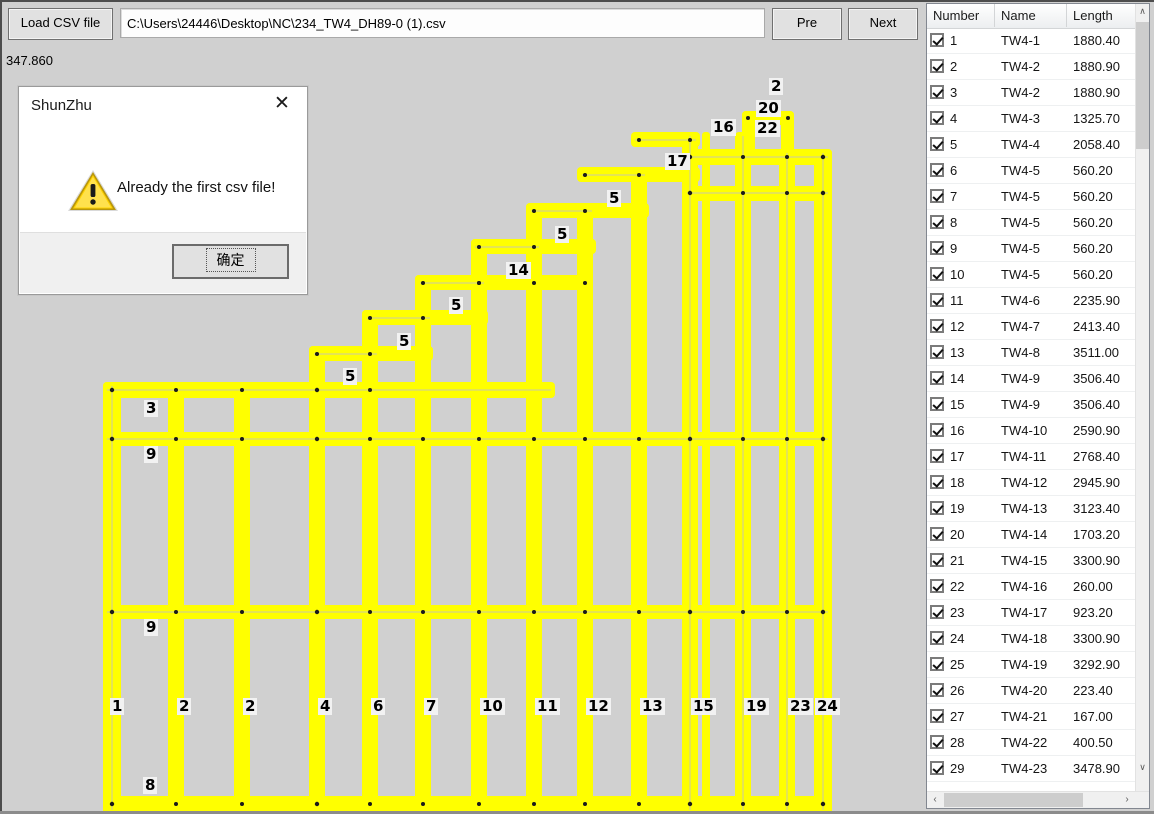 This screenshot has width=1154, height=814. I want to click on cell-name: TW4-2, so click(1020, 66).